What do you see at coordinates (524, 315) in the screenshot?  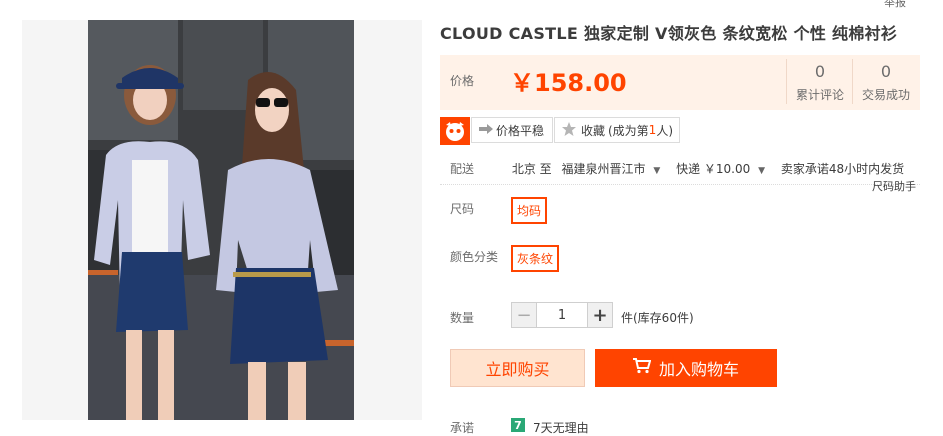 I see `quantity-minus-button: −` at bounding box center [524, 315].